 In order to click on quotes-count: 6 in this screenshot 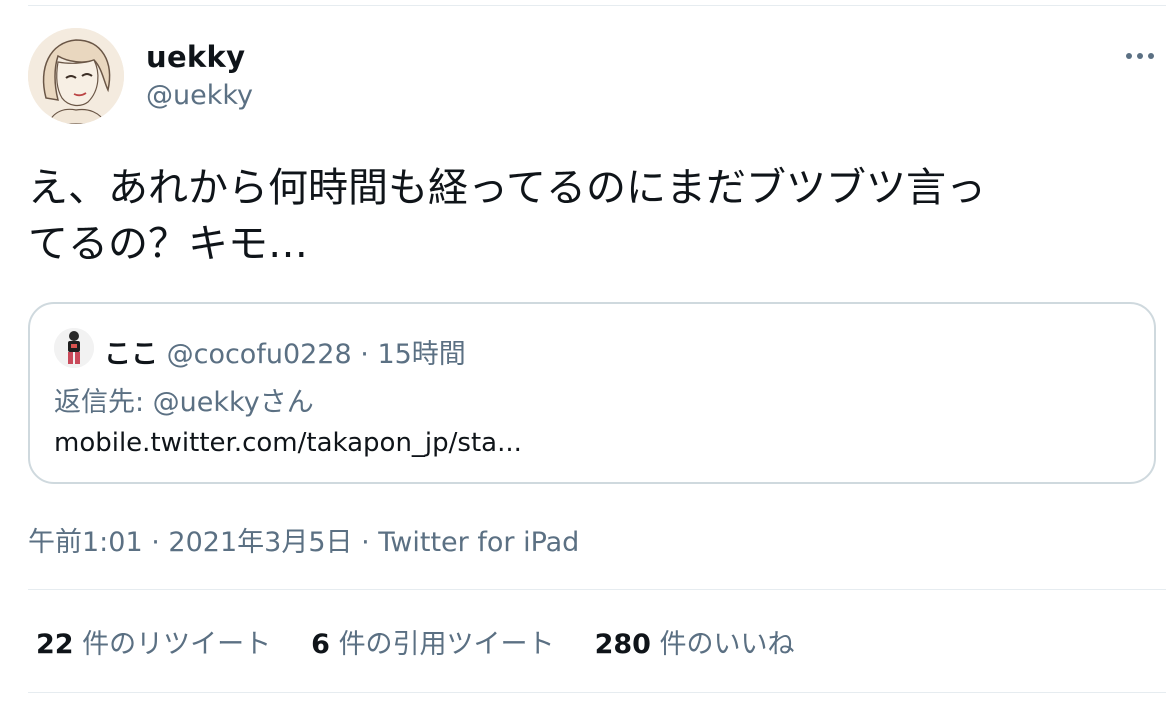, I will do `click(320, 644)`.